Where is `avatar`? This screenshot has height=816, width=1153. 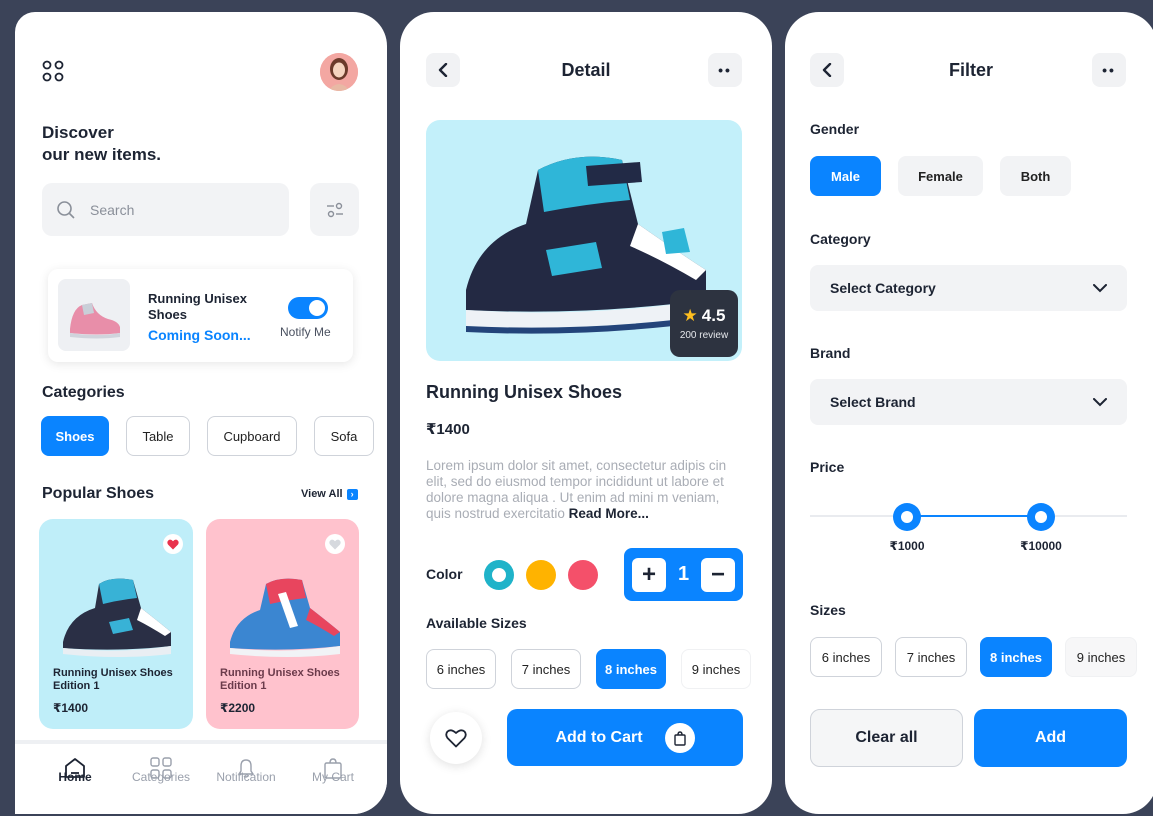
avatar is located at coordinates (339, 72).